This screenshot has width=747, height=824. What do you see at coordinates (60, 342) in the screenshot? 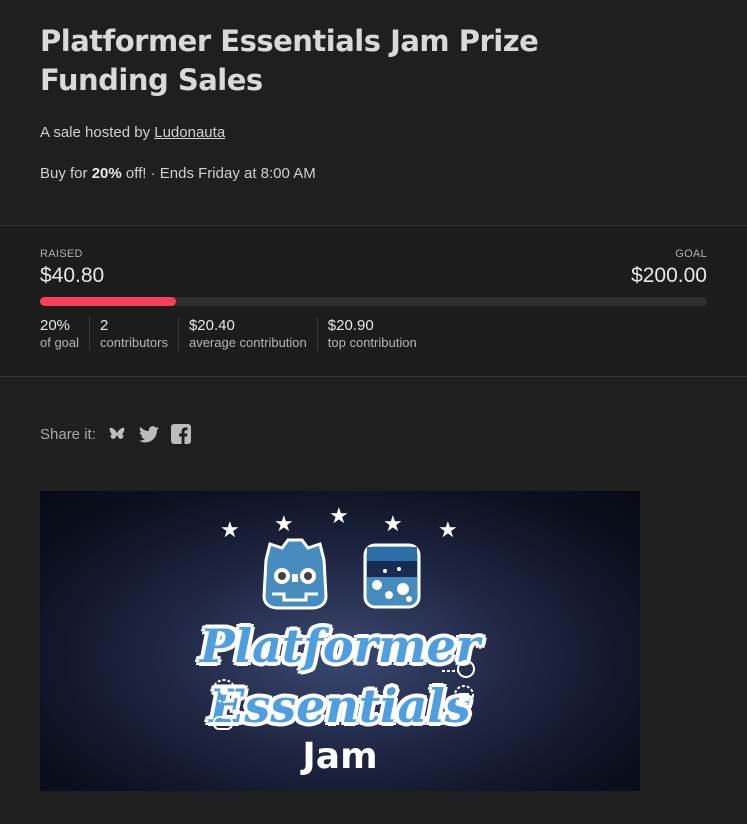
I see `metric-label: of goal` at bounding box center [60, 342].